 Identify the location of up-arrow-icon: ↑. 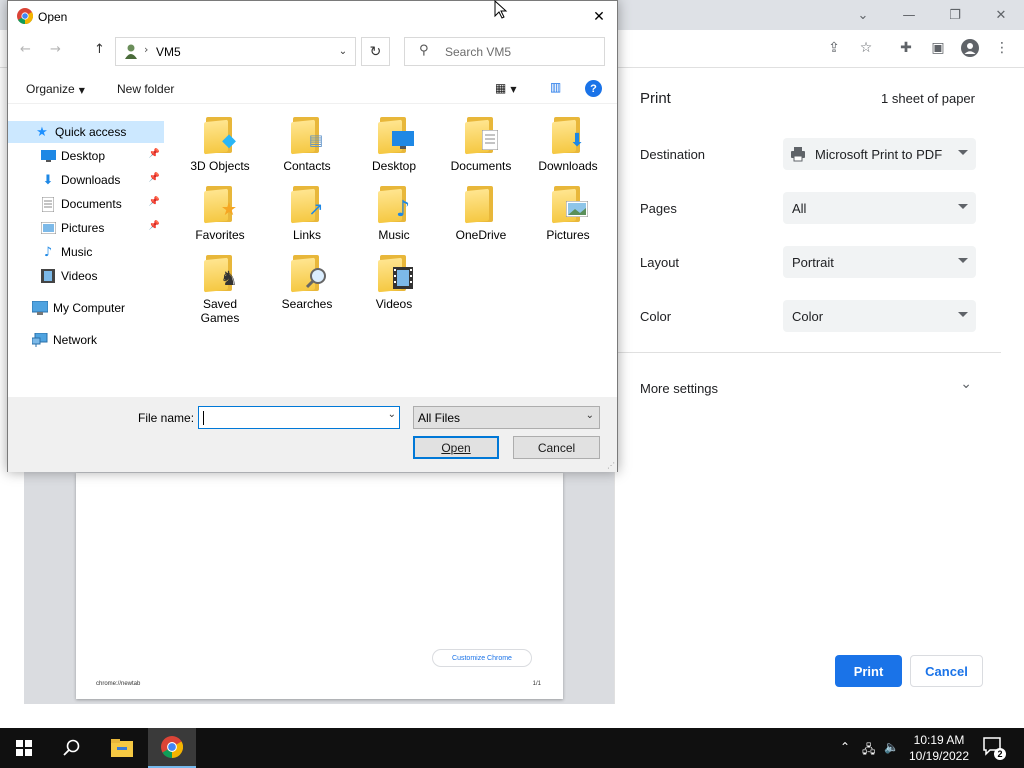
(99, 49).